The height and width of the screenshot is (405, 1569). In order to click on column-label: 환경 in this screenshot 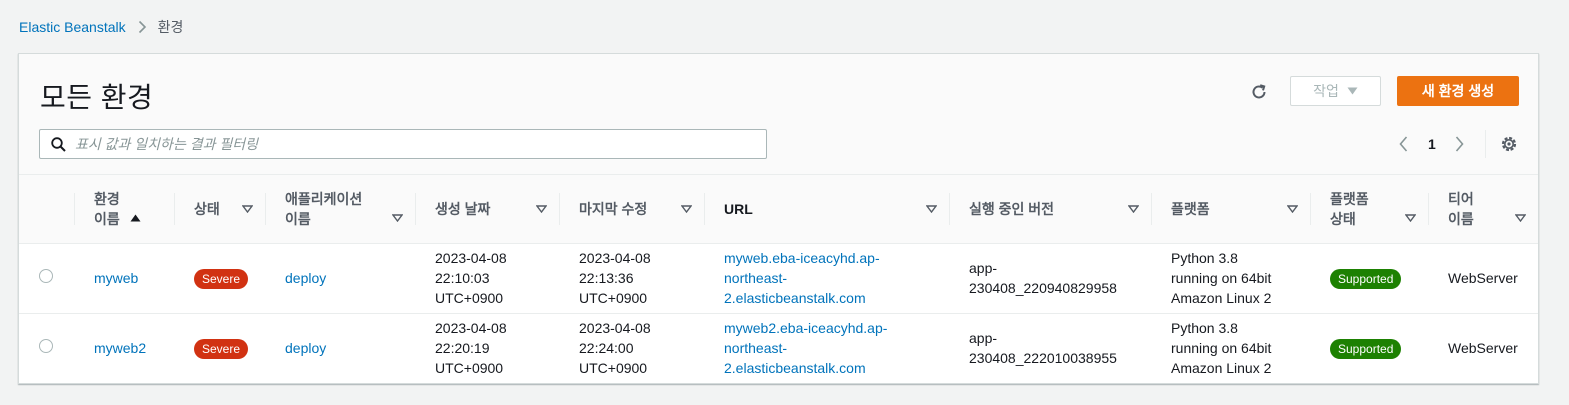, I will do `click(107, 198)`.